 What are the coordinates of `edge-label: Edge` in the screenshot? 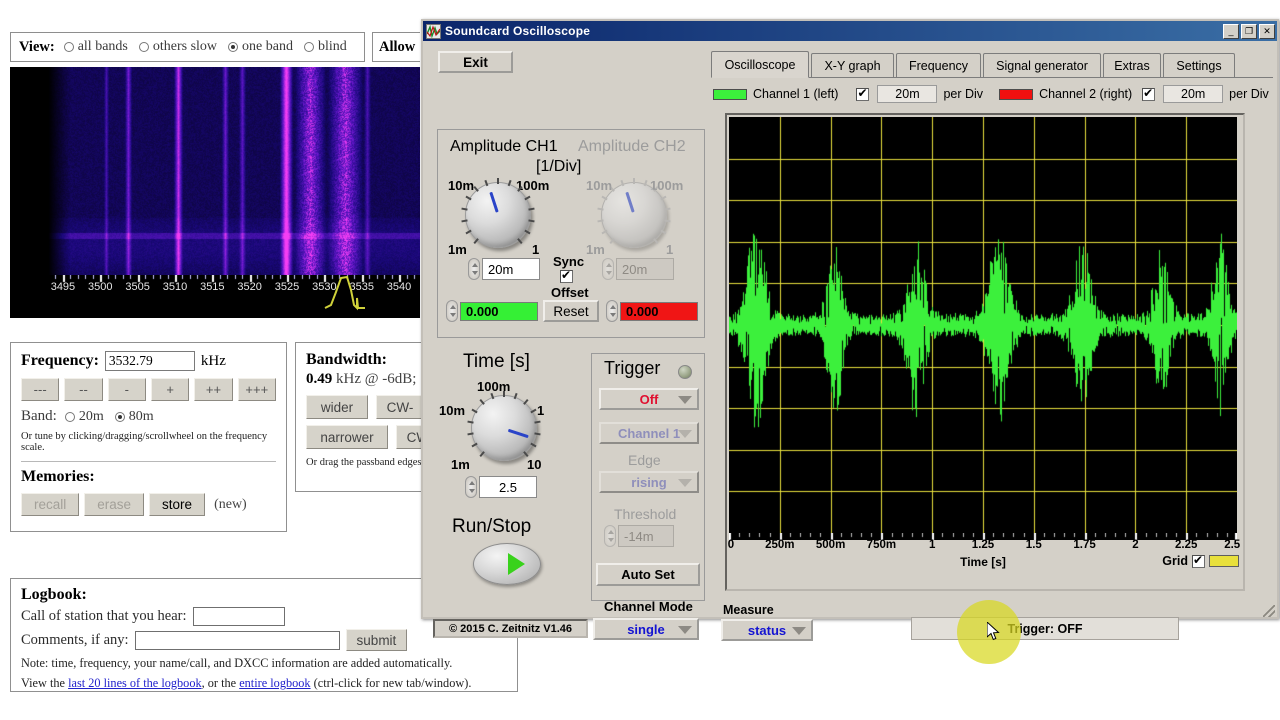 It's located at (644, 460).